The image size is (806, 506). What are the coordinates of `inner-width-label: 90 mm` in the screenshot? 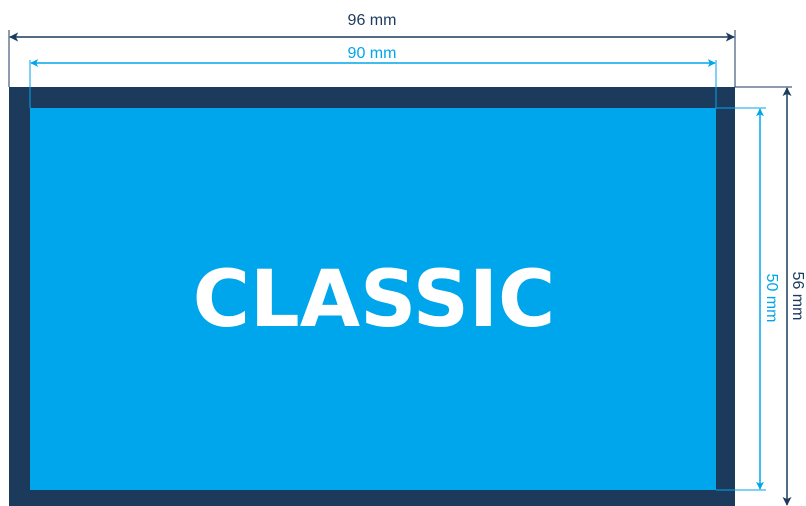 It's located at (372, 53).